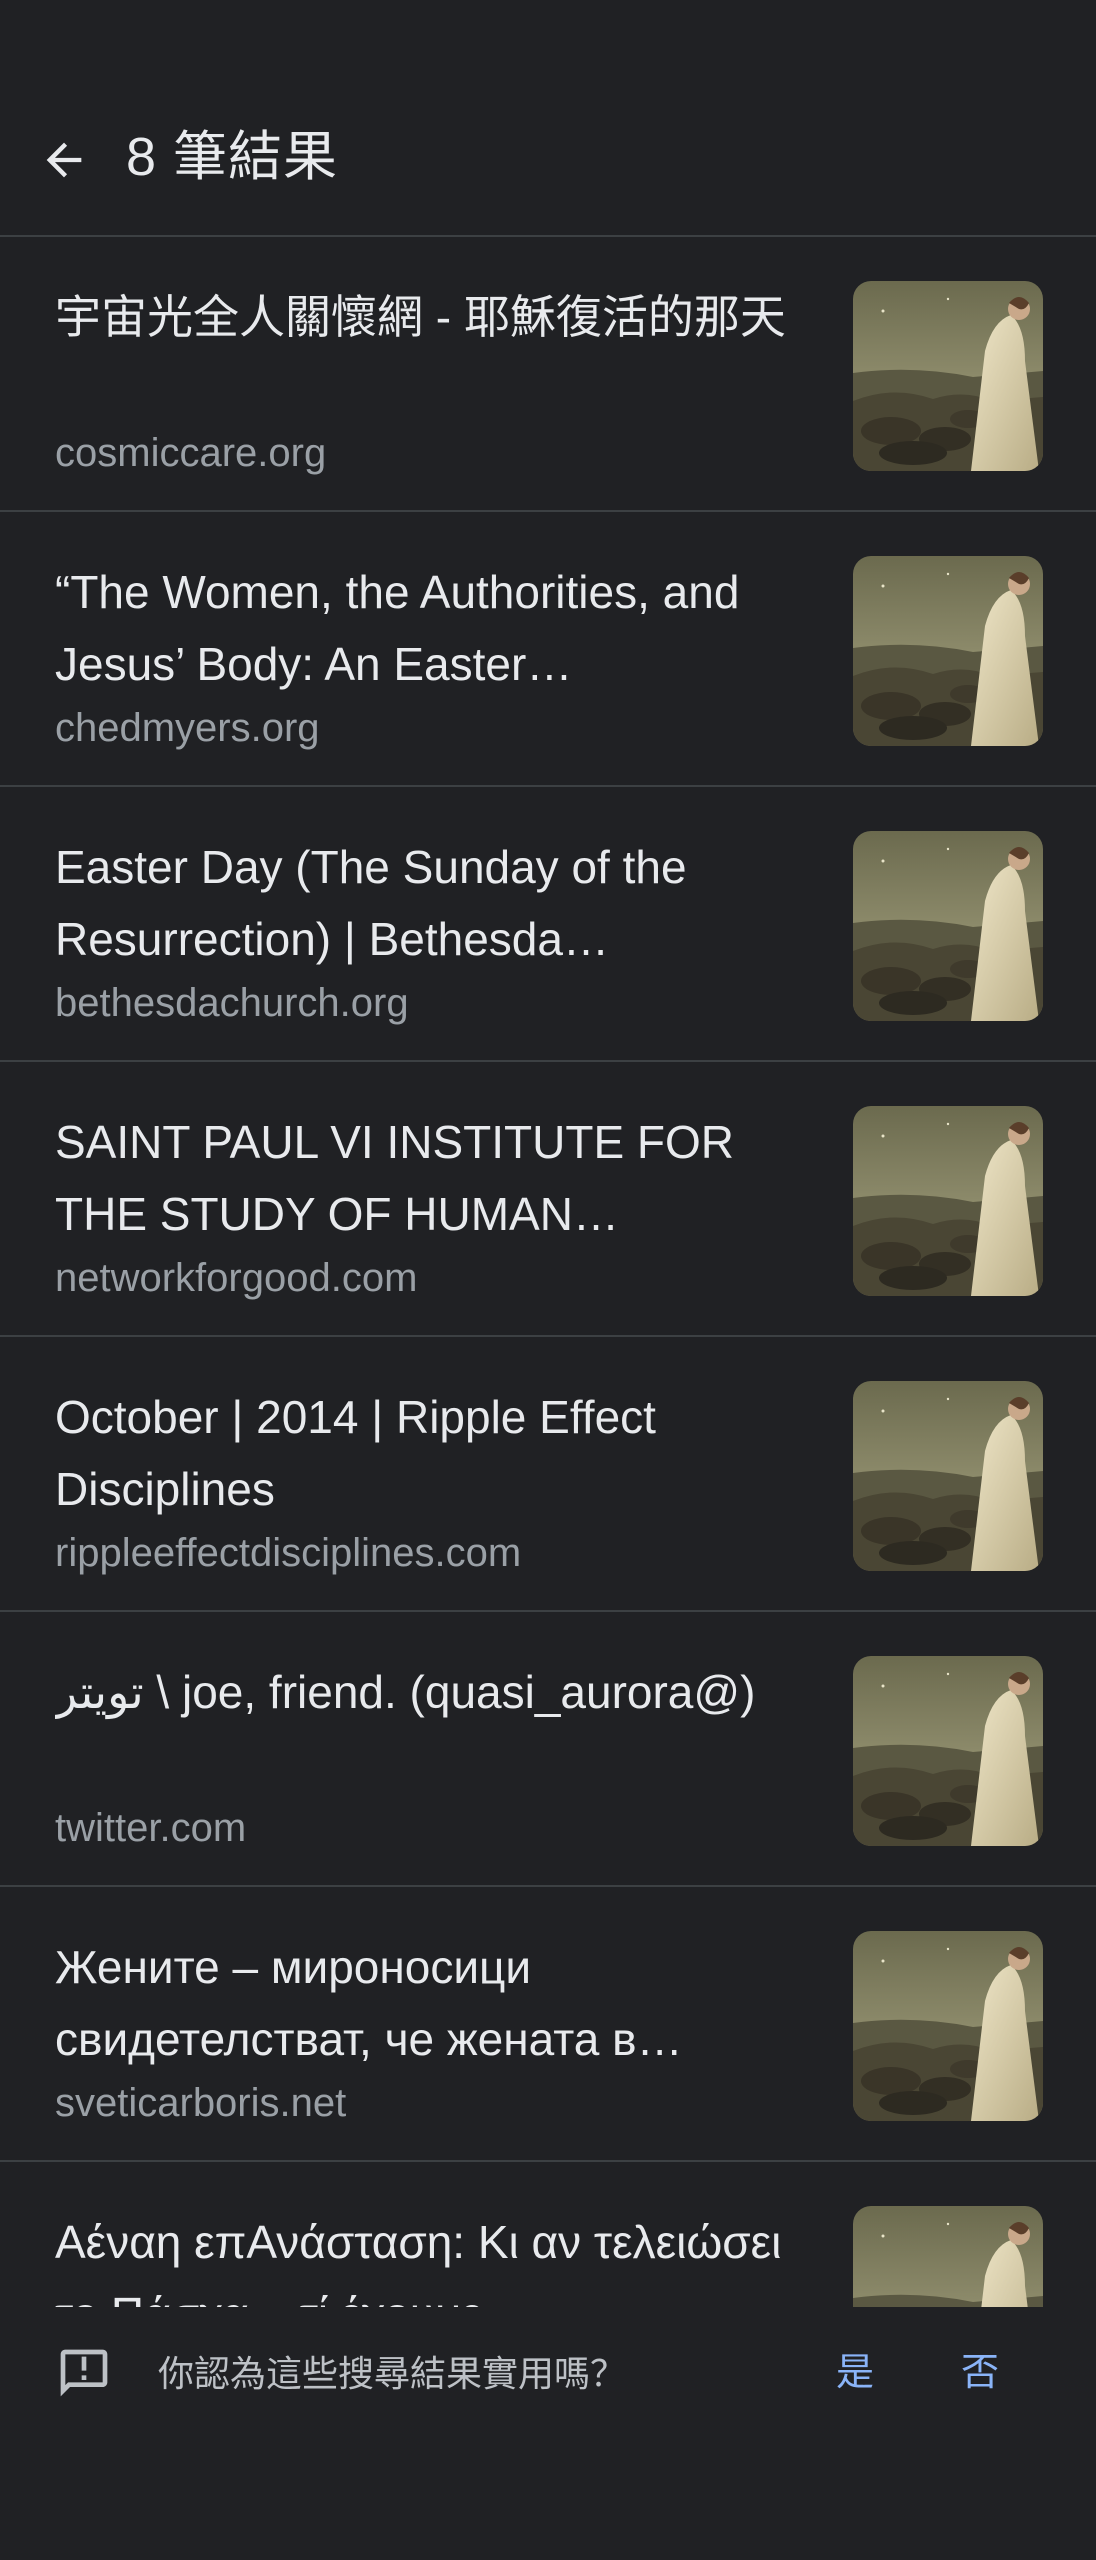  I want to click on feedback-icon, so click(84, 2373).